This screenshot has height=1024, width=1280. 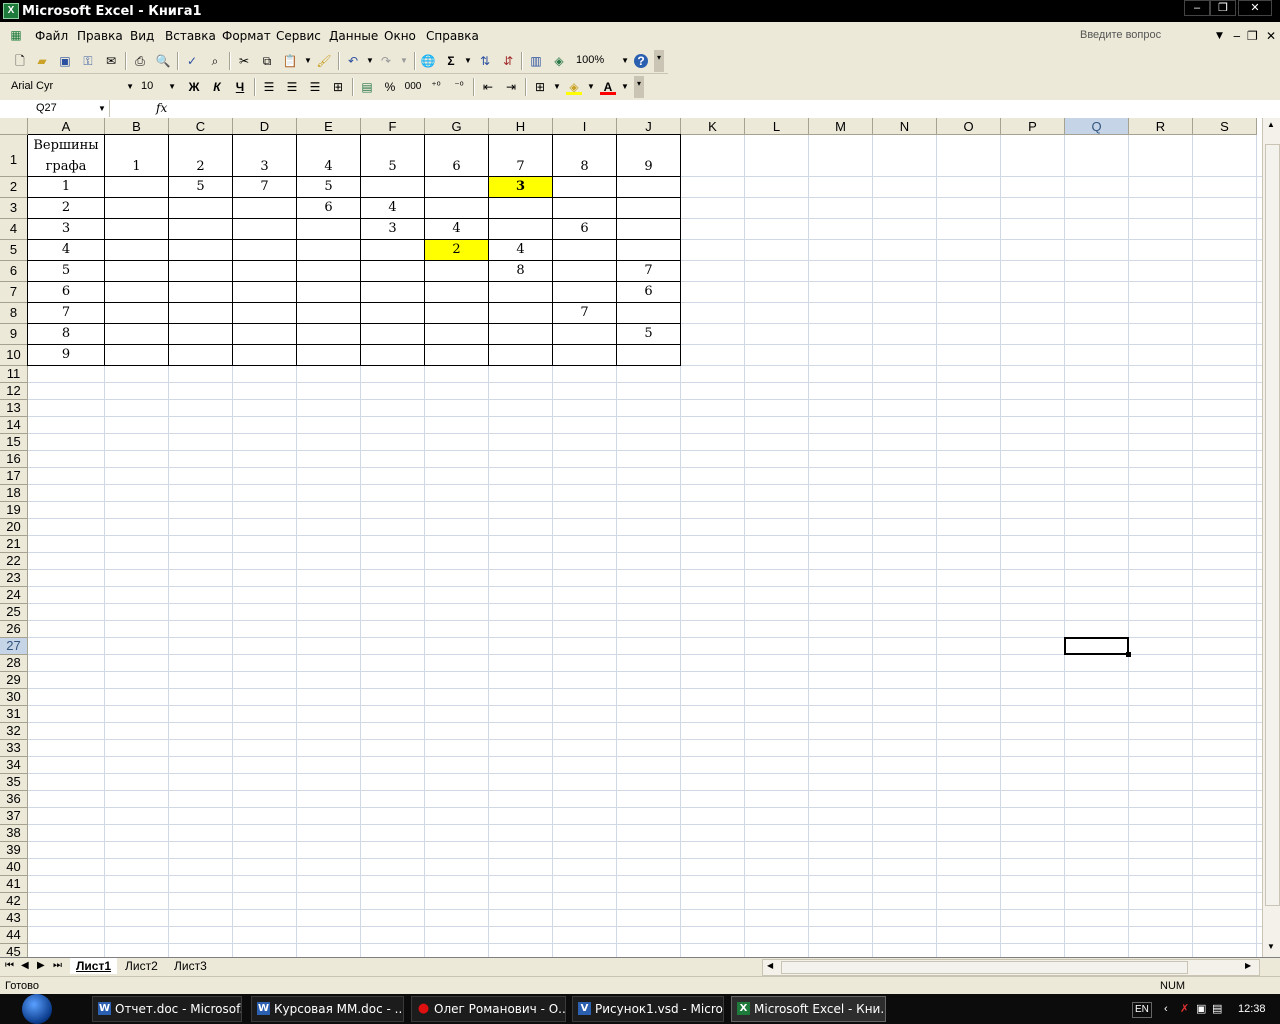 I want to click on cell-h5: 4, so click(x=521, y=250).